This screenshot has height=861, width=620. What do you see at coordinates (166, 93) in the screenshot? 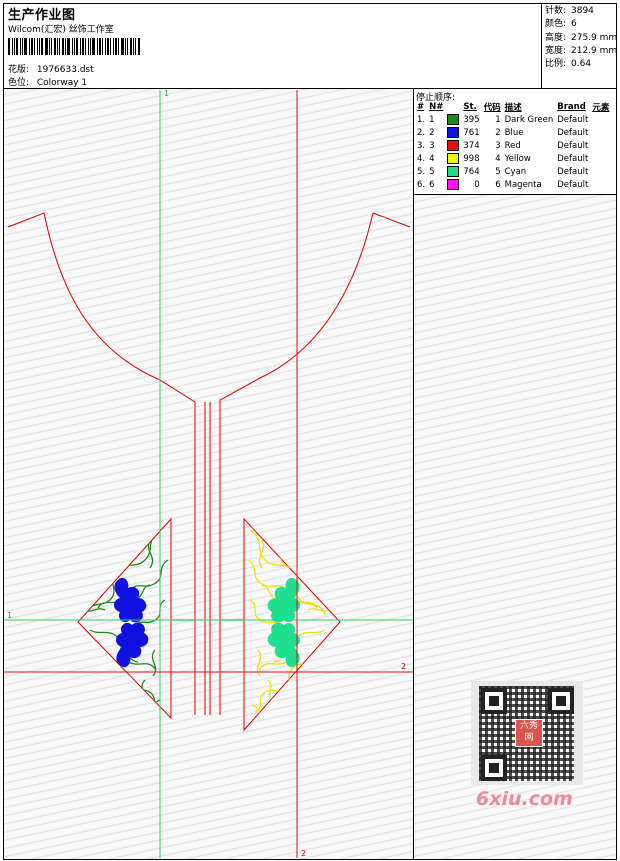
I see `guide-label-v1: 1` at bounding box center [166, 93].